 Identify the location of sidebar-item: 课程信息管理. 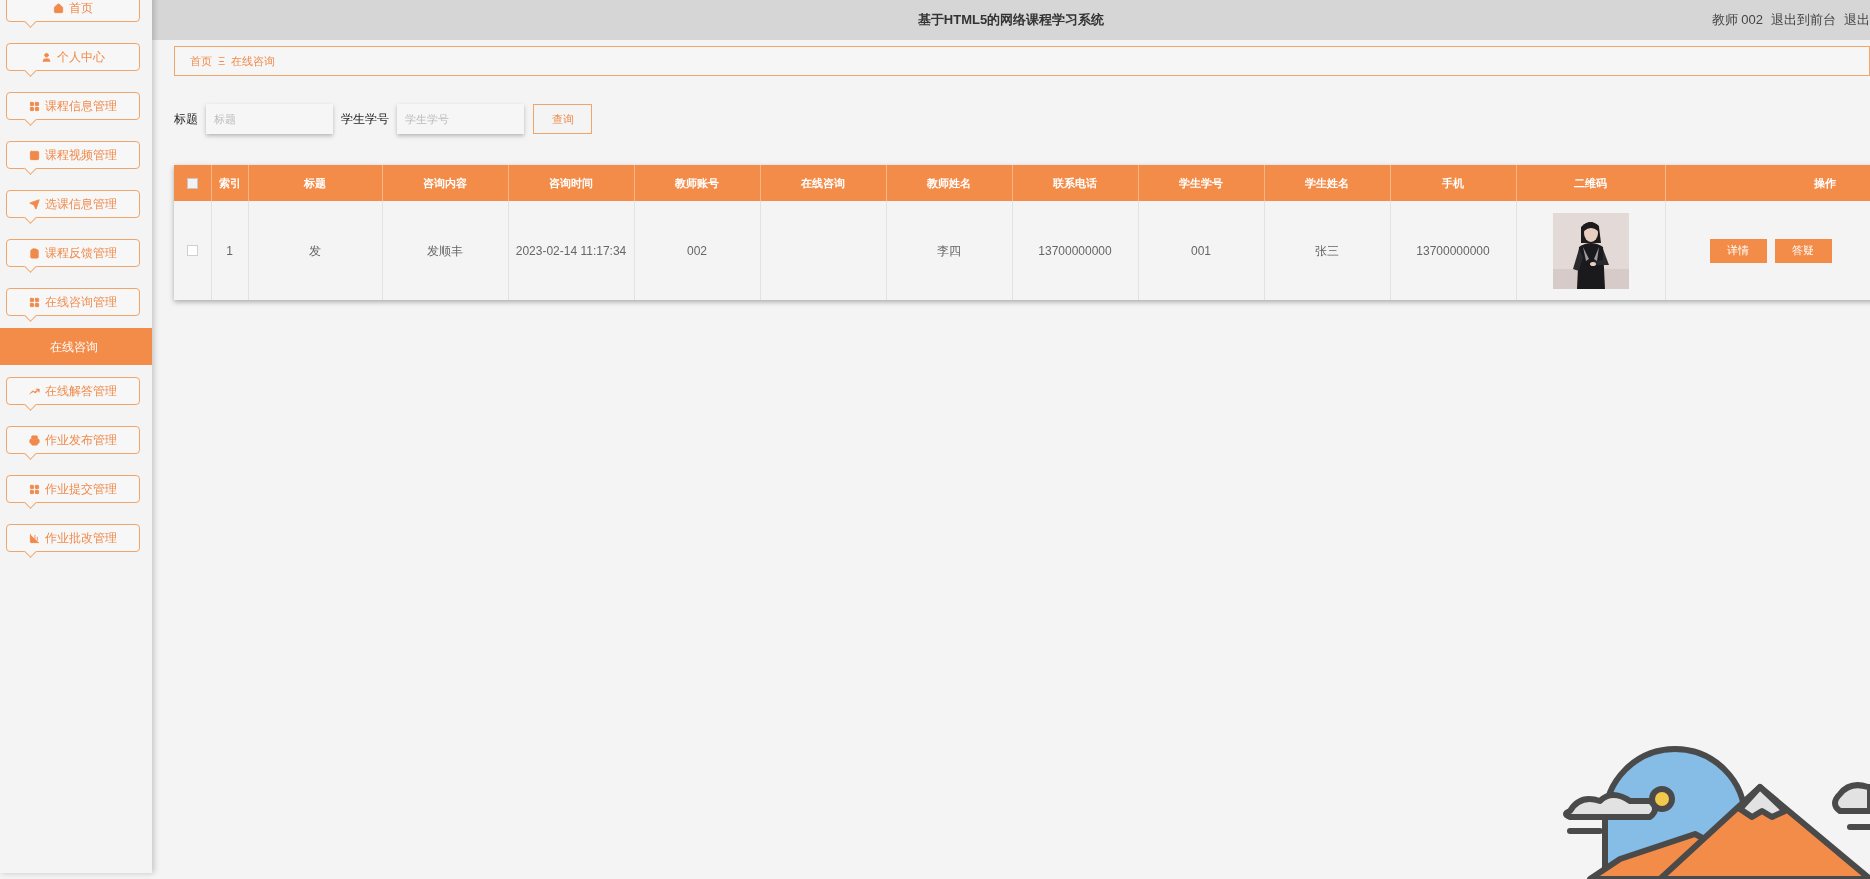
(73, 106).